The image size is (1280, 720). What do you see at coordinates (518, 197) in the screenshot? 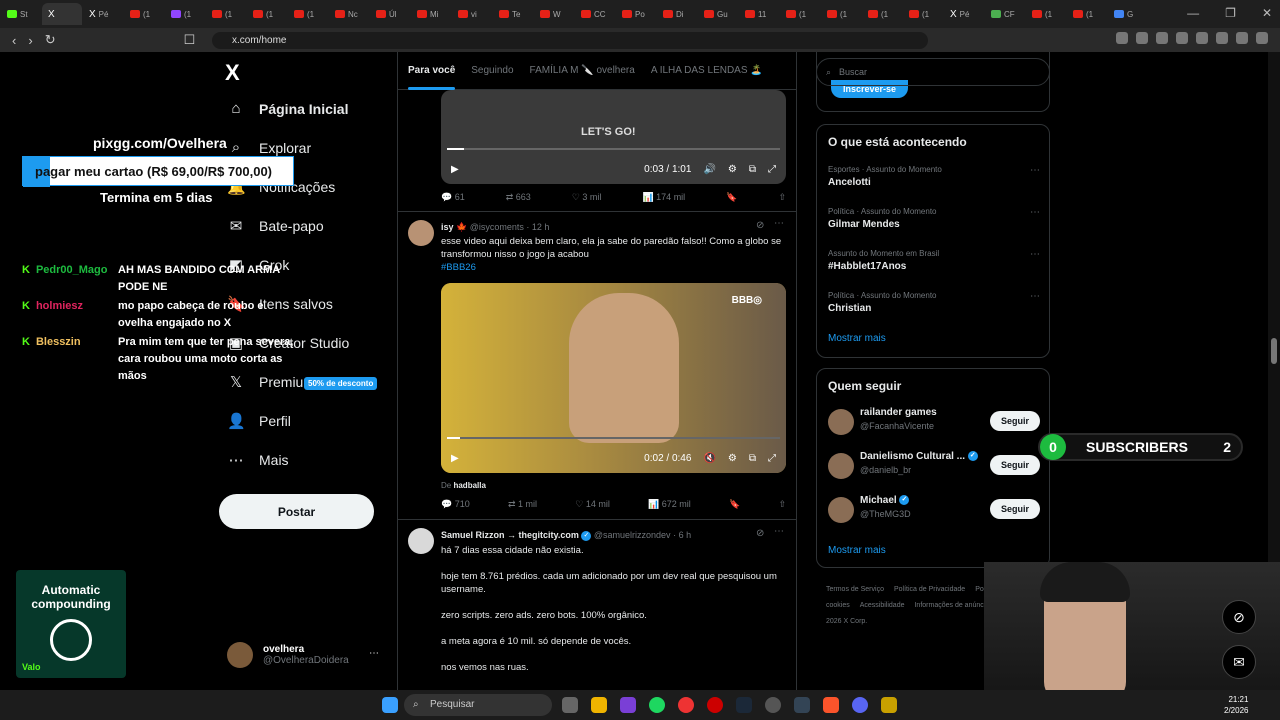
I see `repost-button: ⇄ 663` at bounding box center [518, 197].